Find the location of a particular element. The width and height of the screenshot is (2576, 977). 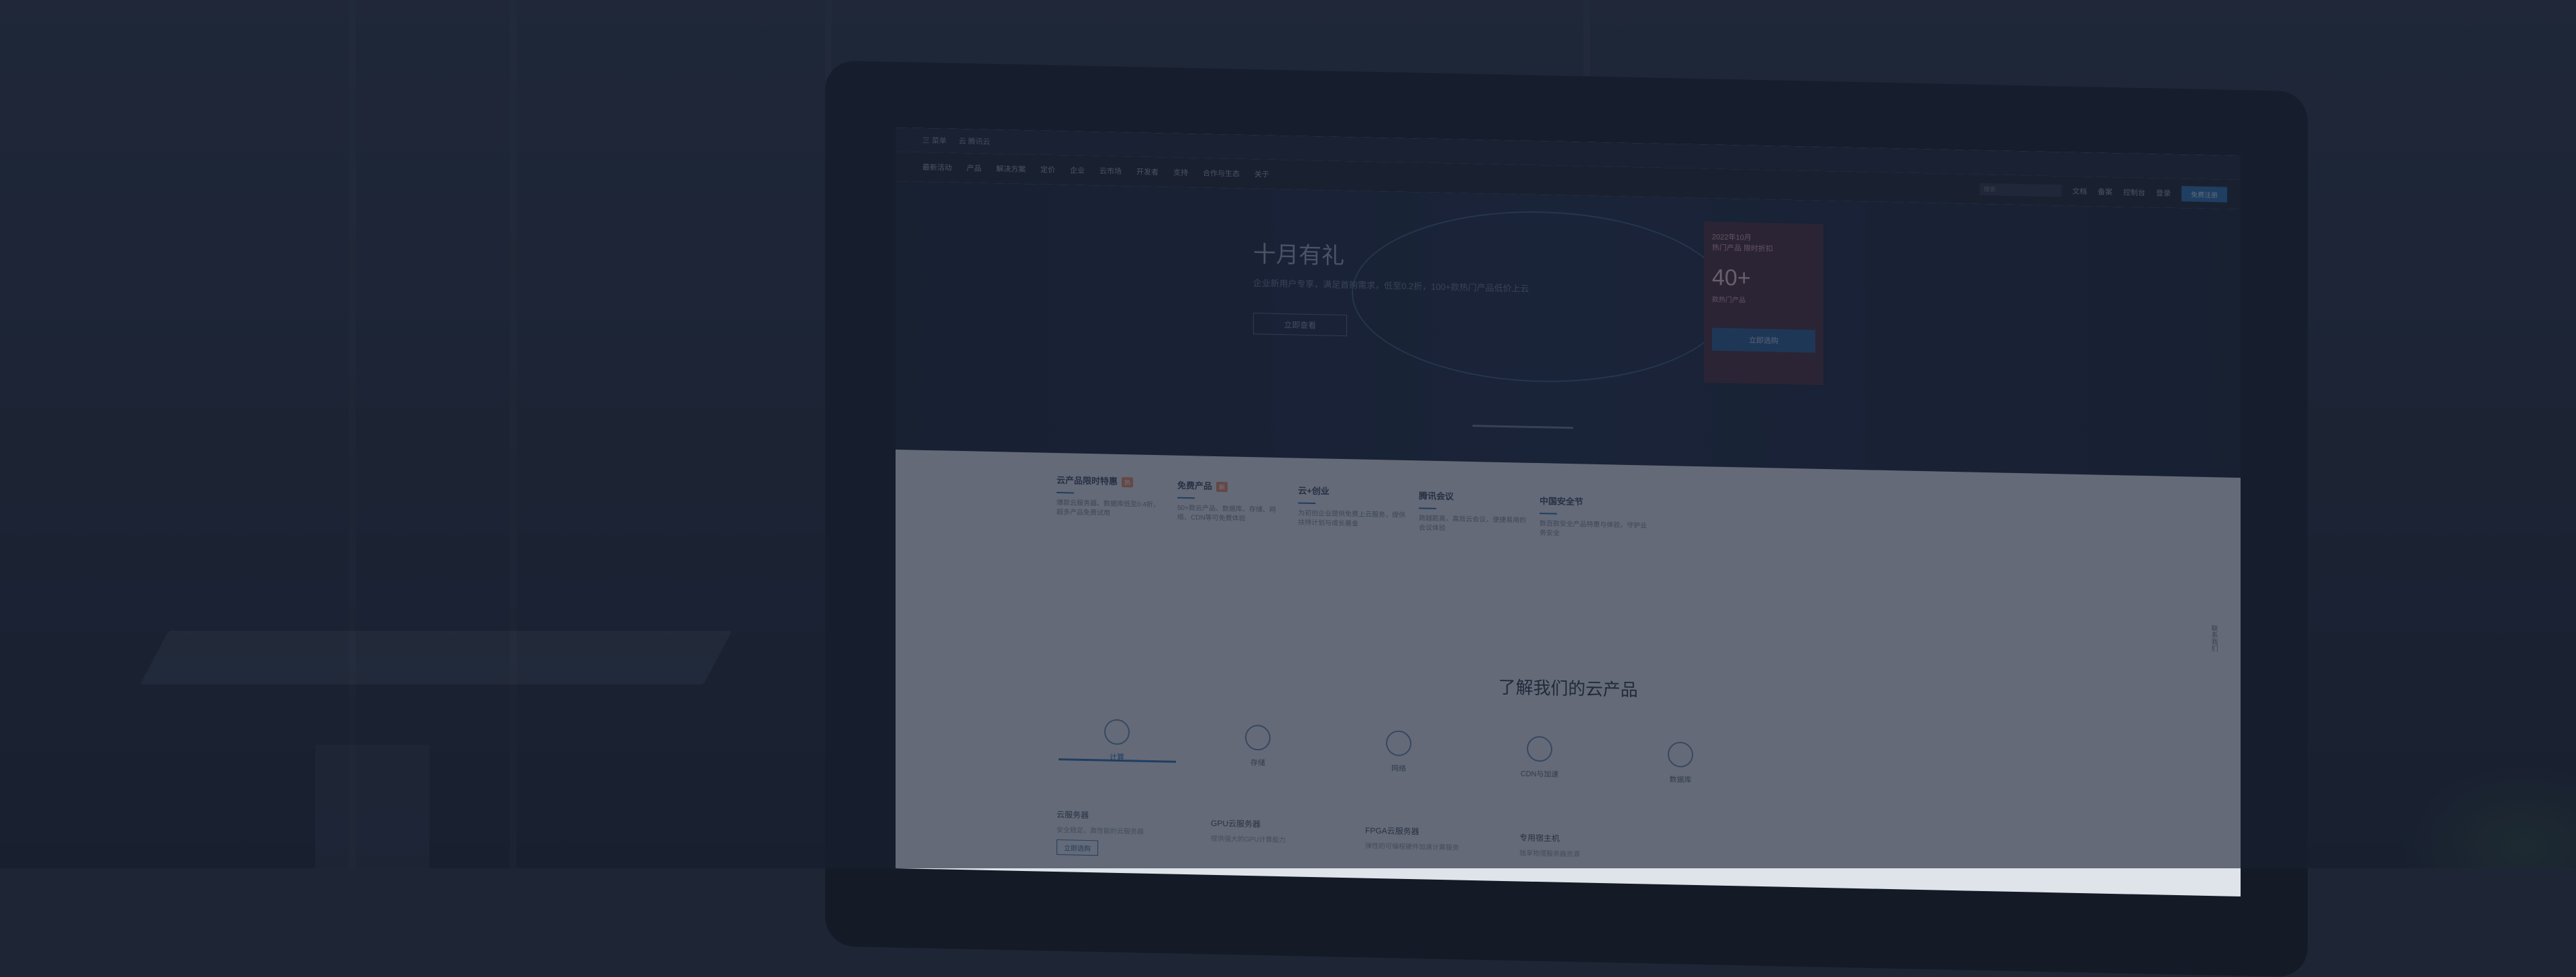

tab-label: 存储 is located at coordinates (1257, 763).